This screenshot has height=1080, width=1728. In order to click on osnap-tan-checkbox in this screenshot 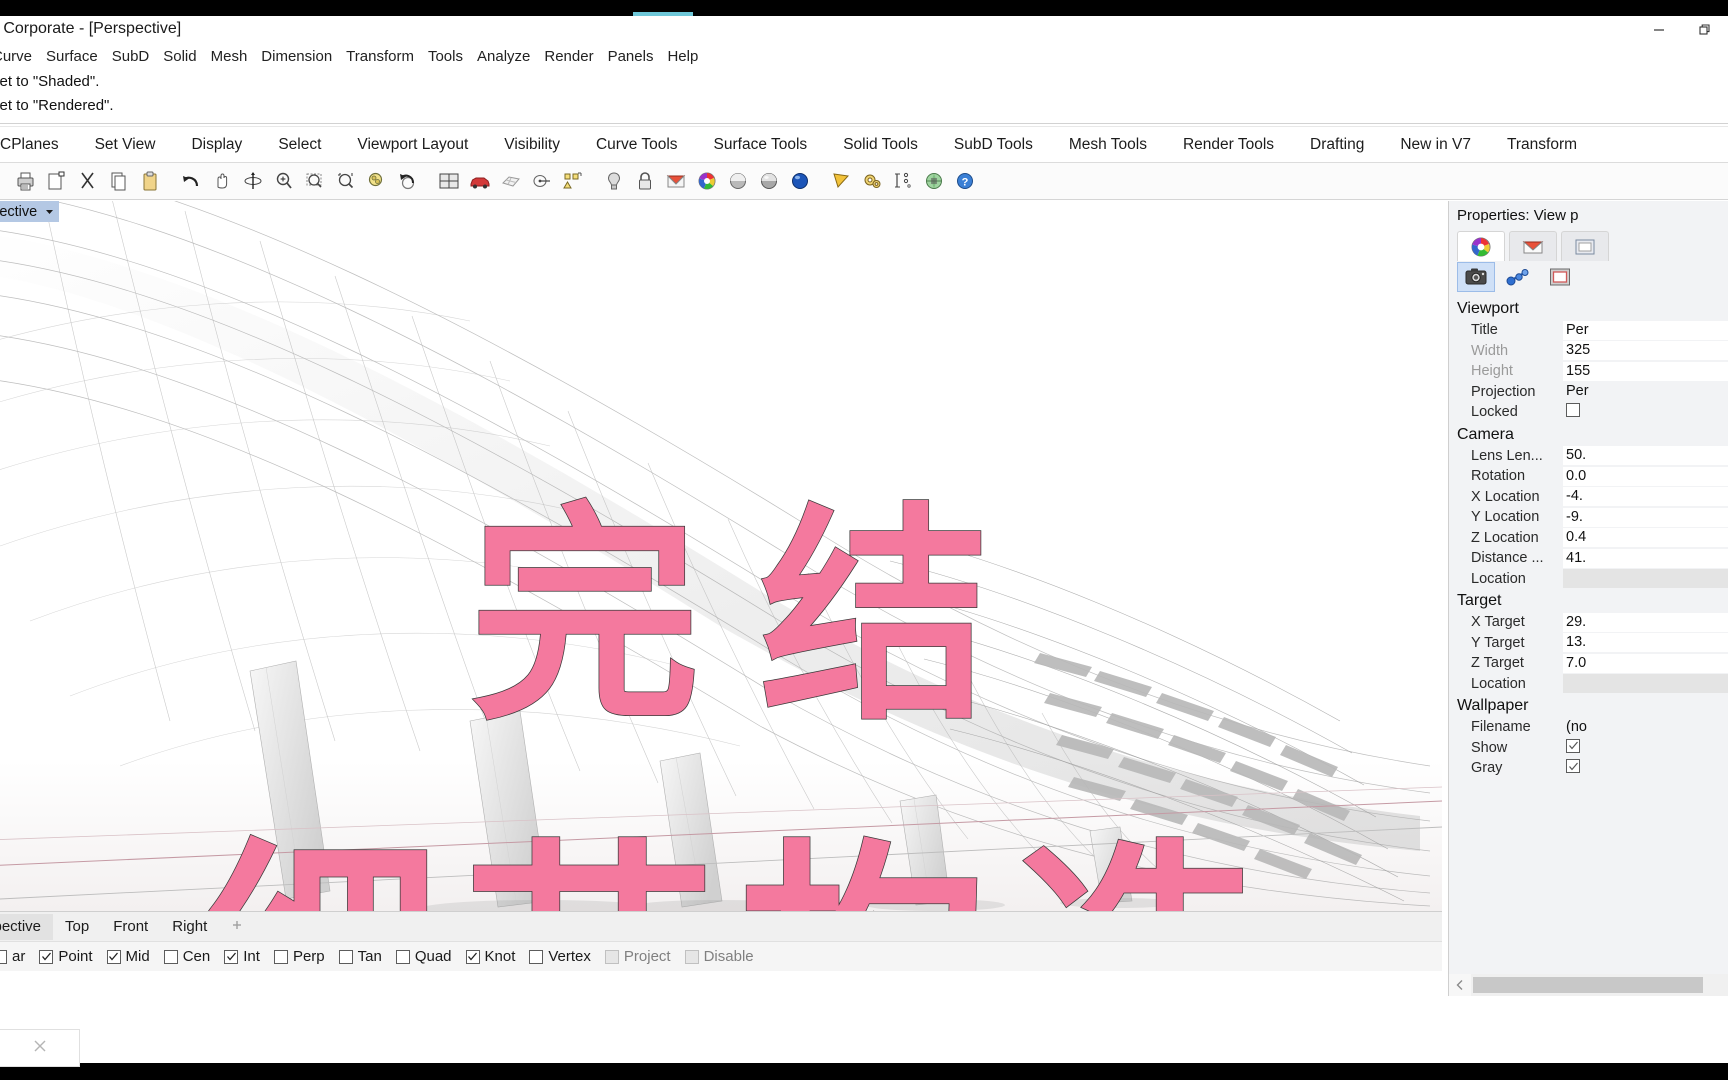, I will do `click(345, 956)`.